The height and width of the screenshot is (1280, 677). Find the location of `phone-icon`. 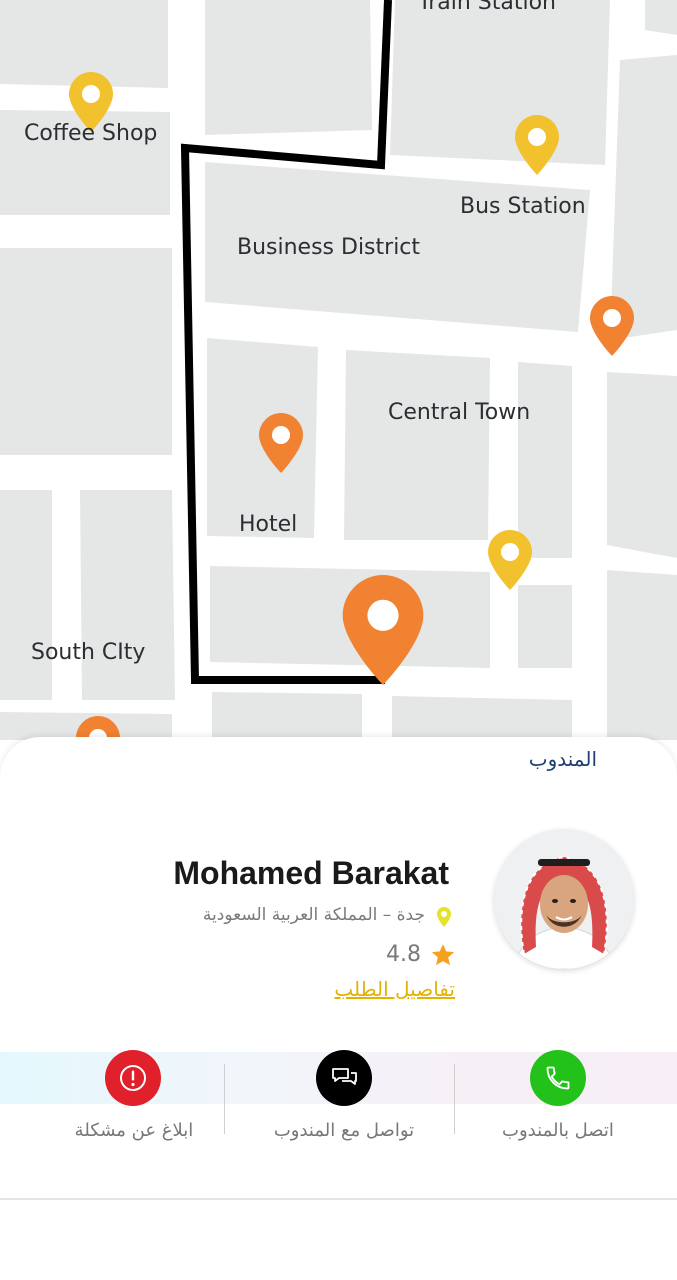

phone-icon is located at coordinates (558, 1078).